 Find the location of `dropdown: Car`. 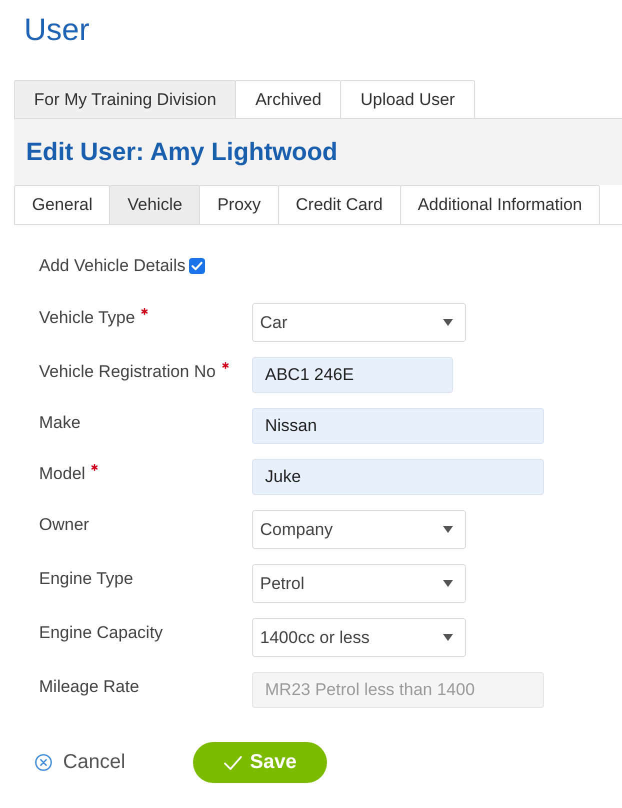

dropdown: Car is located at coordinates (359, 322).